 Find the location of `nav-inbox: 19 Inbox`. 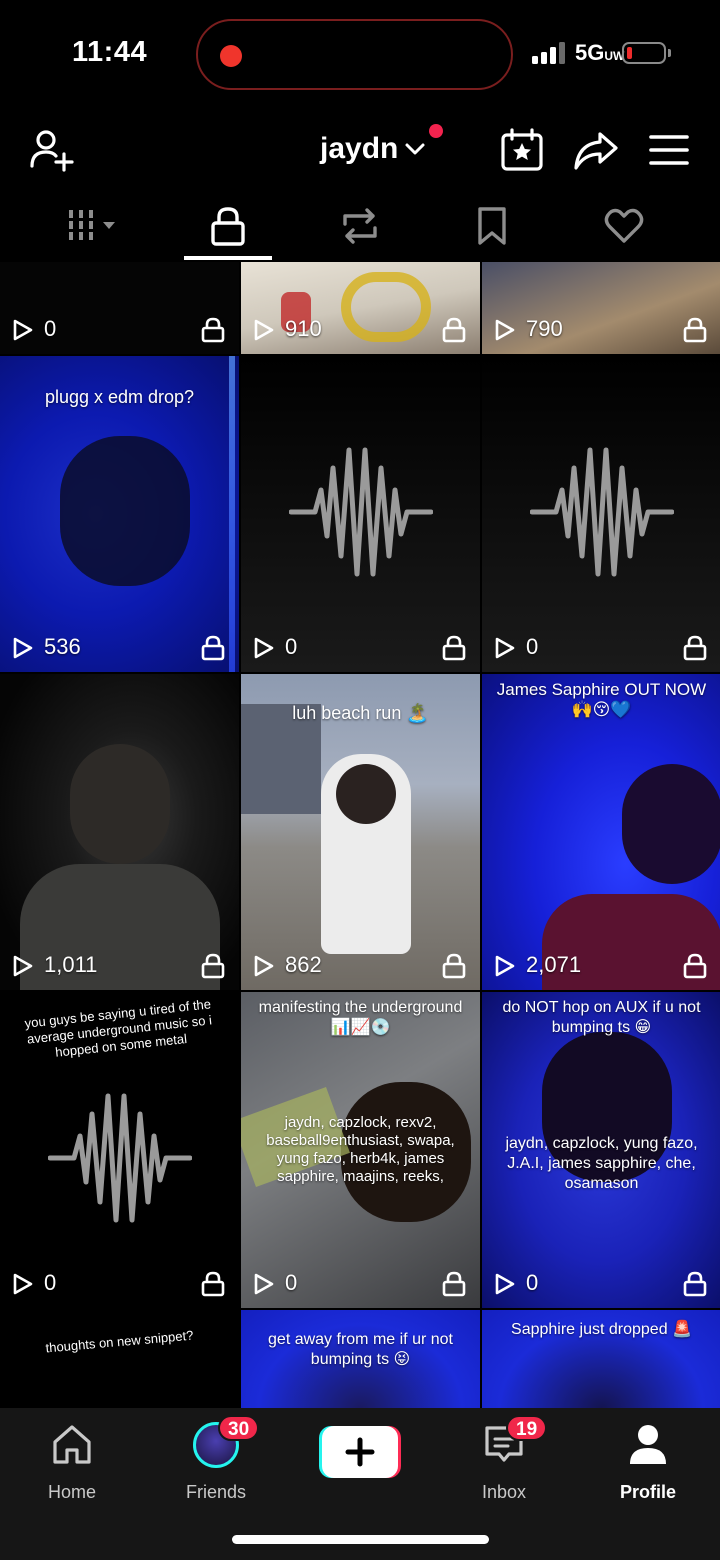

nav-inbox: 19 Inbox is located at coordinates (504, 1463).